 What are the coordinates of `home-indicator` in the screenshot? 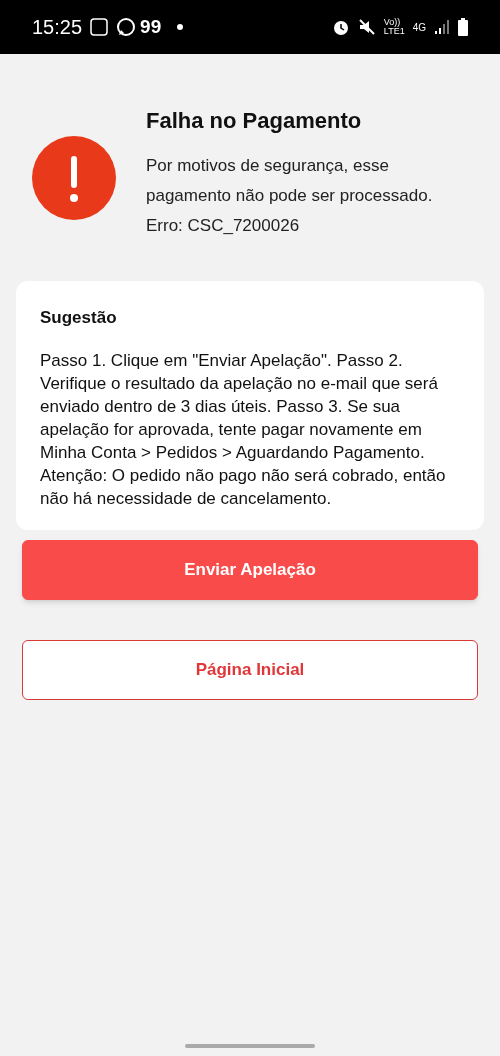 It's located at (250, 1046).